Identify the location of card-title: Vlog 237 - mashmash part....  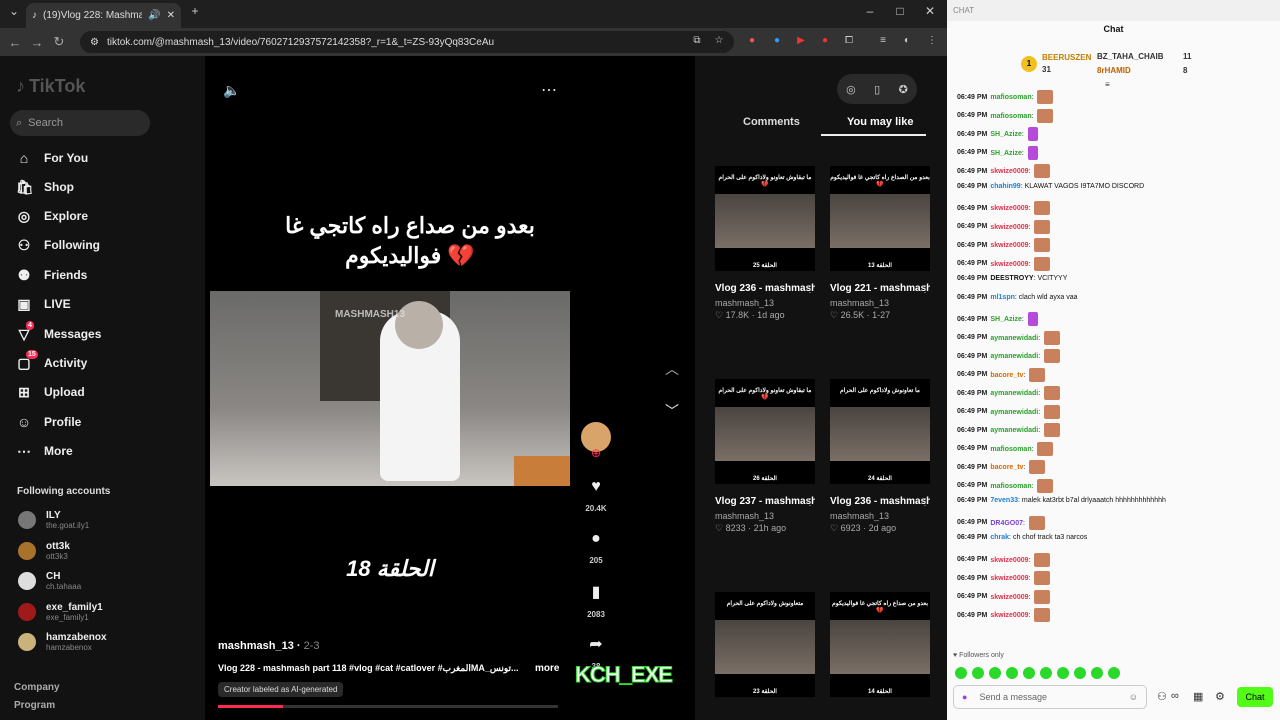
(765, 501).